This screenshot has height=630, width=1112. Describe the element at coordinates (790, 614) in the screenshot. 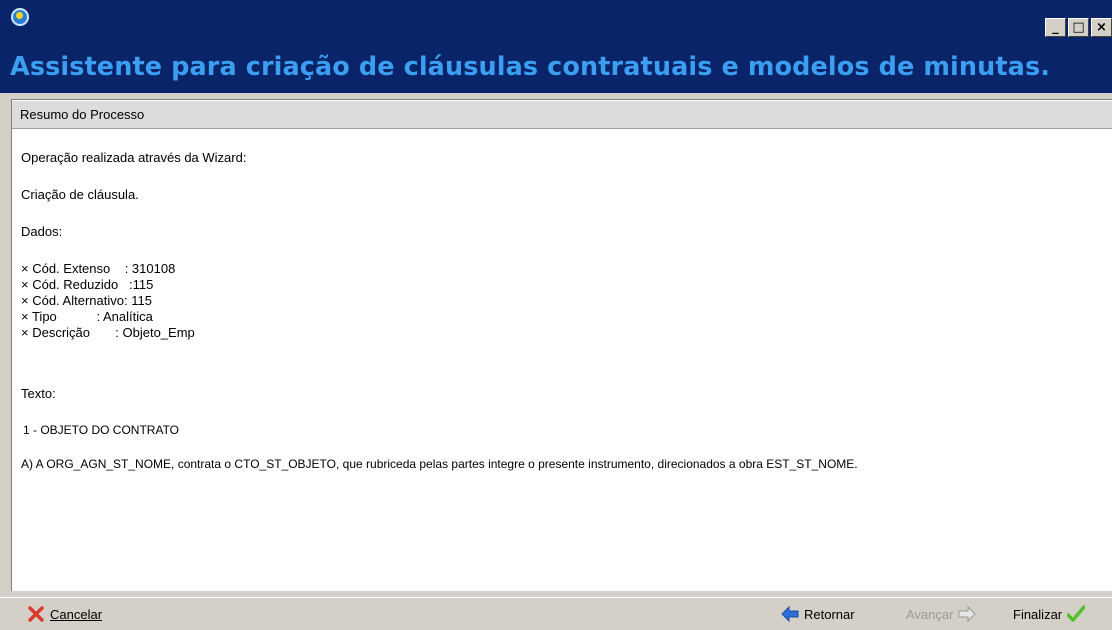

I see `arrow-left-icon` at that location.